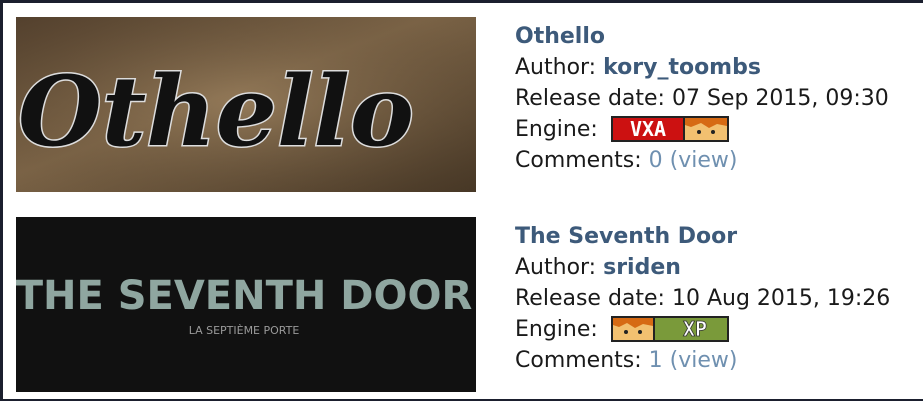 The height and width of the screenshot is (401, 923). I want to click on game-title-link: Othello, so click(560, 36).